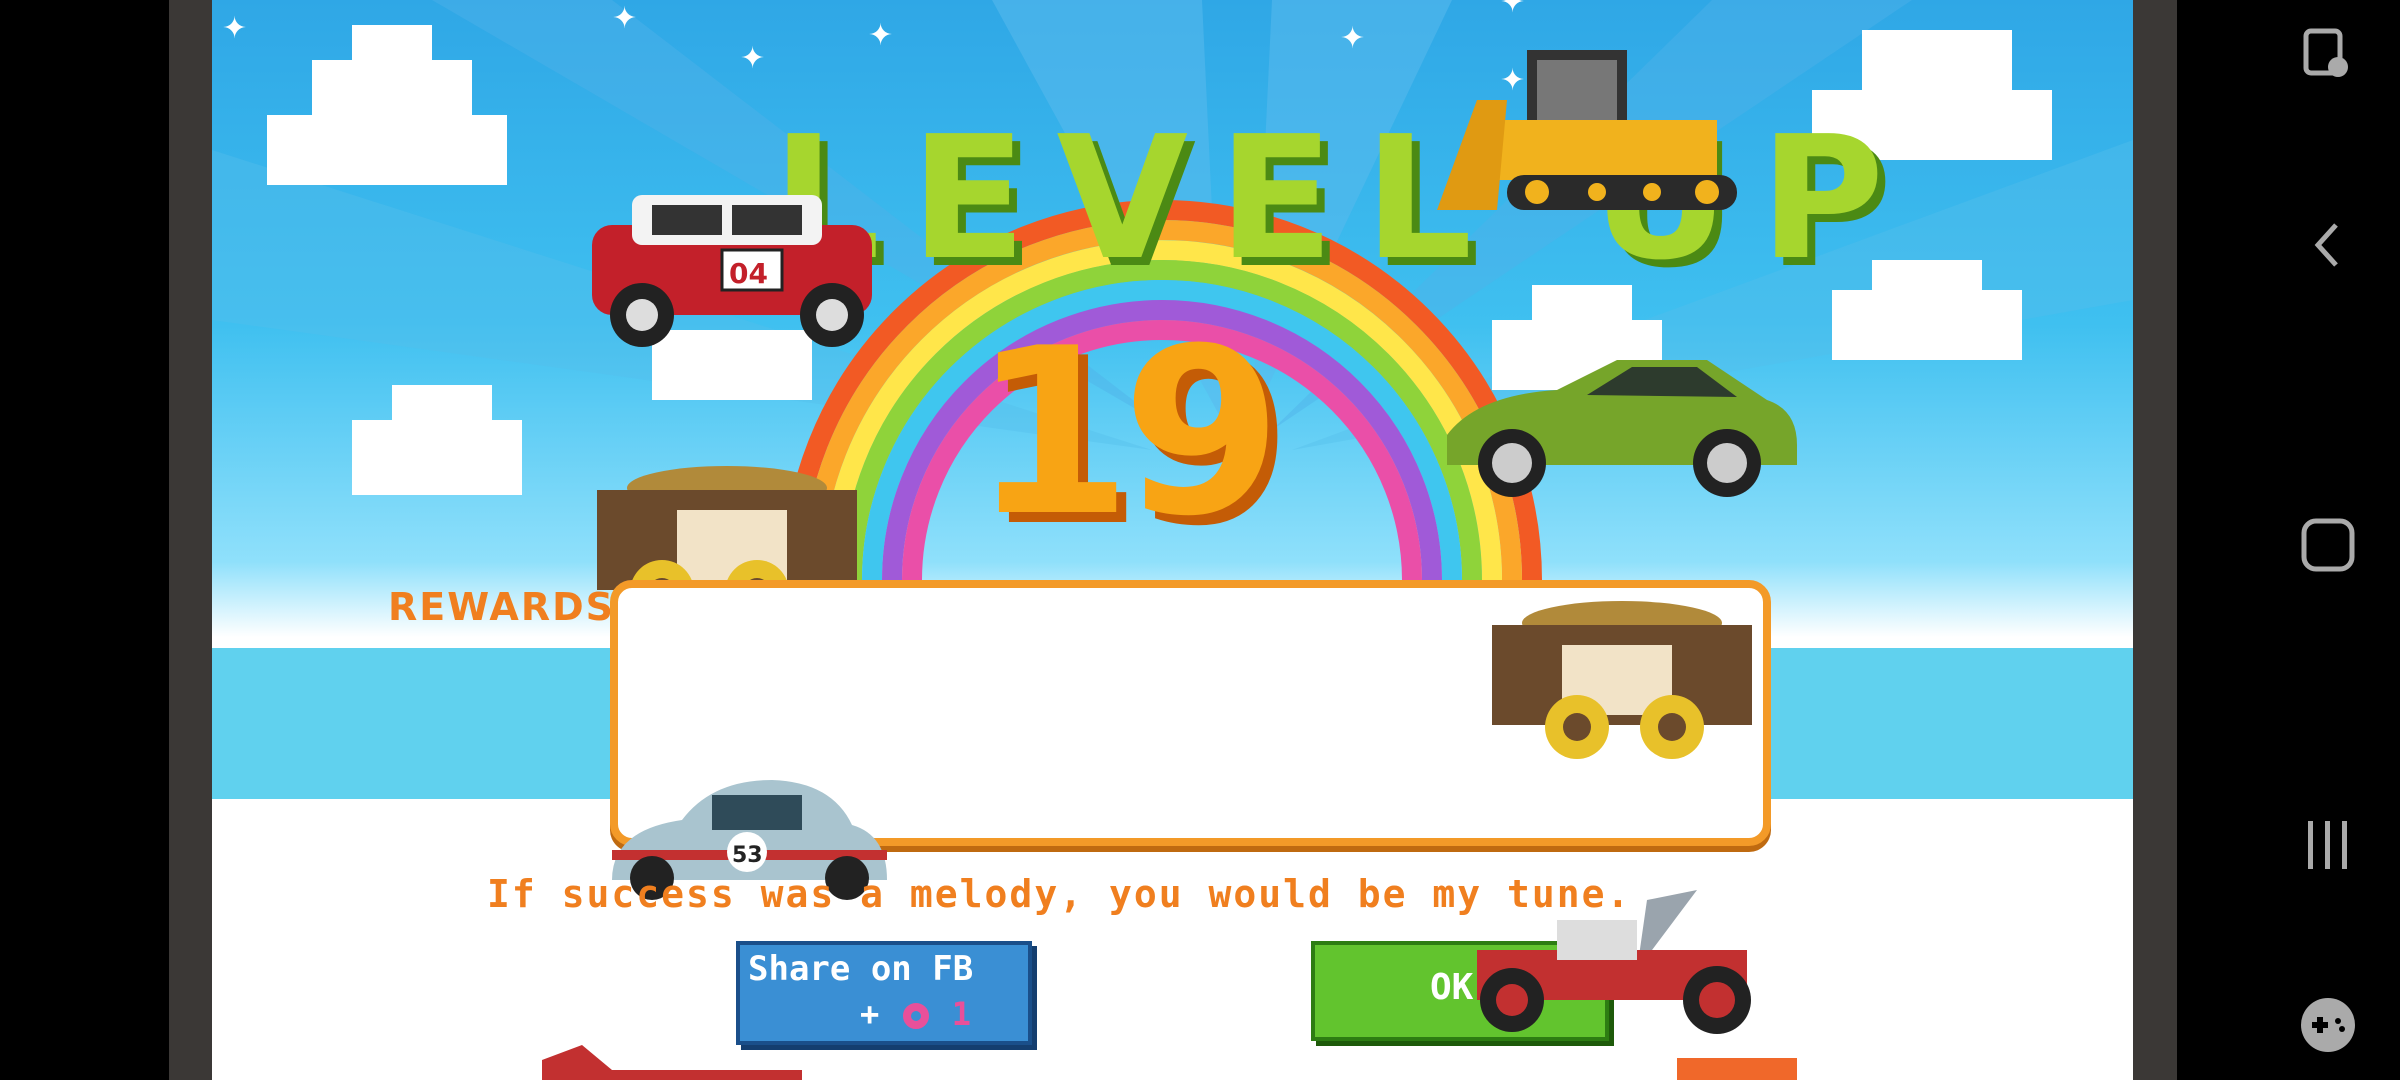  Describe the element at coordinates (190, 540) in the screenshot. I see `frame-border-left` at that location.